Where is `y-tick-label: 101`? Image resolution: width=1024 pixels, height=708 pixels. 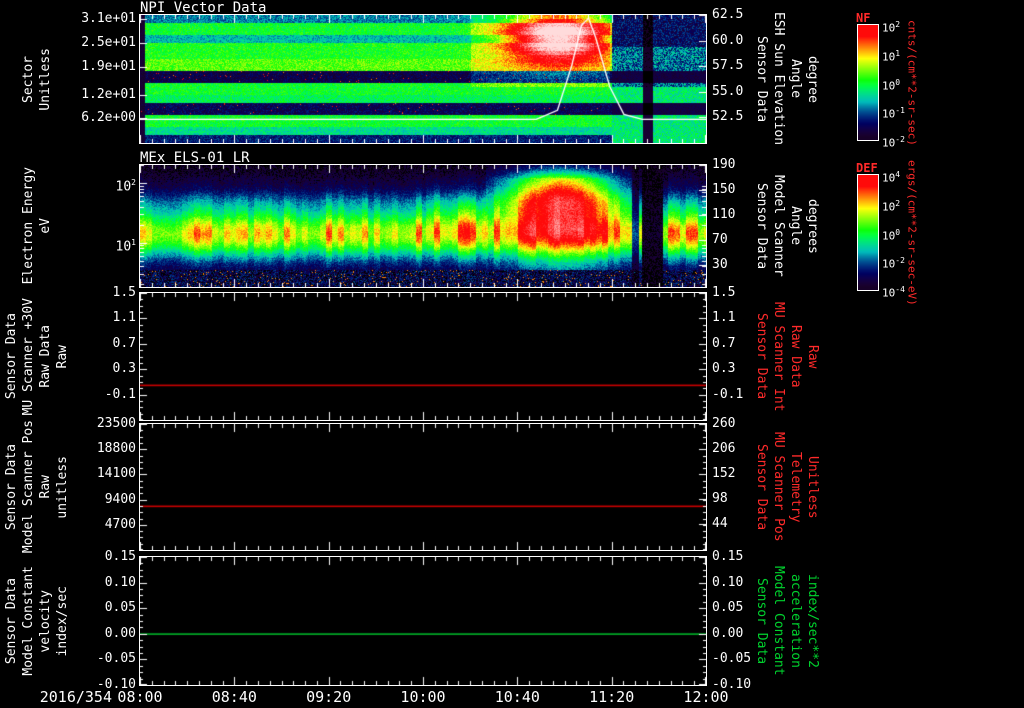 y-tick-label: 101 is located at coordinates (125, 245).